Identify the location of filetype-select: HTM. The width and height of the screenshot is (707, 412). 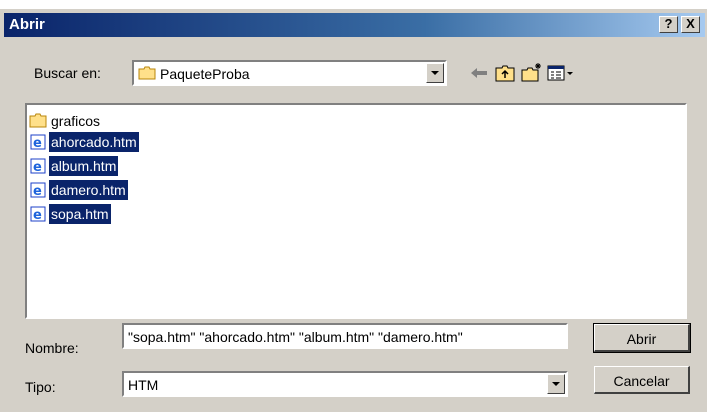
(345, 384).